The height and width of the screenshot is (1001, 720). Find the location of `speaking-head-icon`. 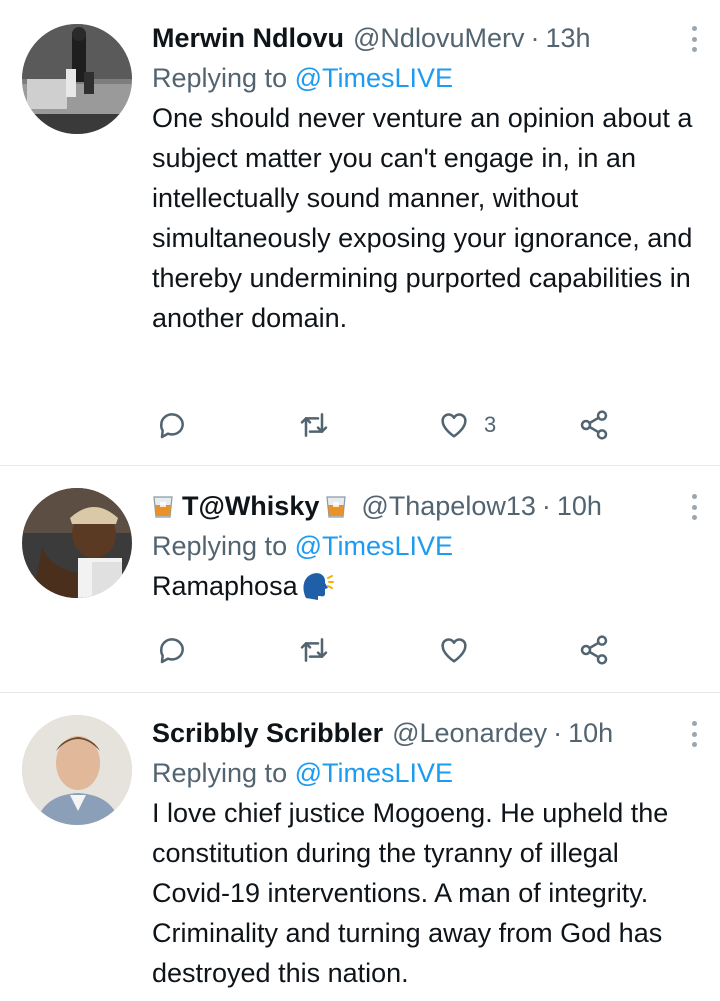

speaking-head-icon is located at coordinates (318, 586).